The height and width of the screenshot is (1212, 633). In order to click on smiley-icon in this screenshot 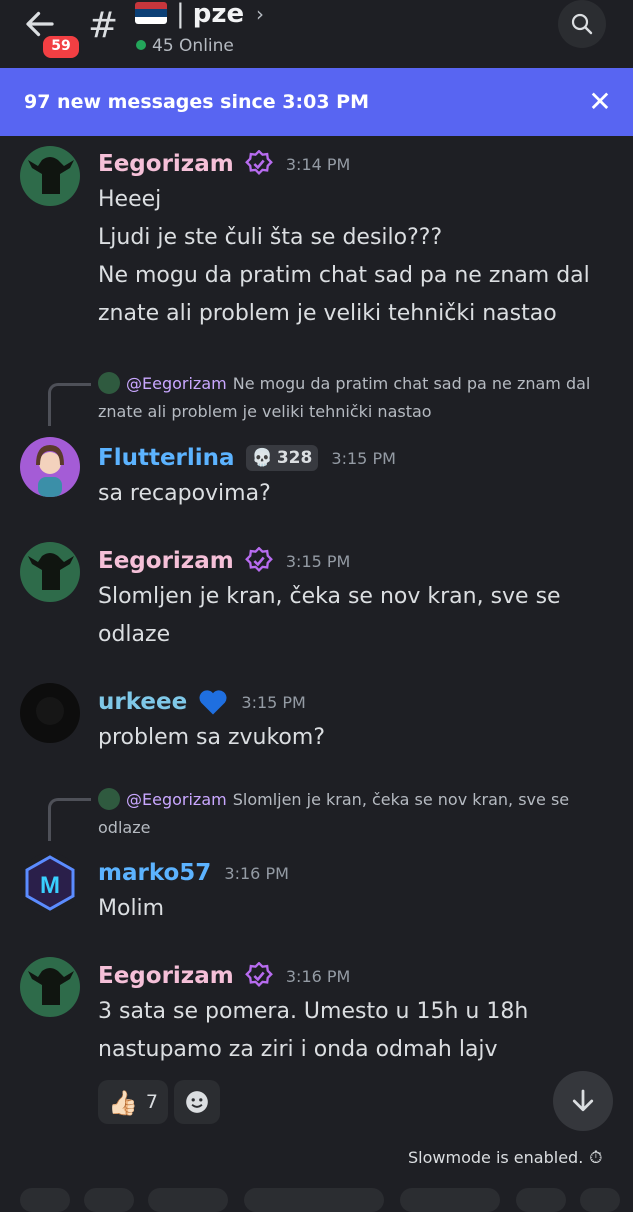, I will do `click(197, 1102)`.